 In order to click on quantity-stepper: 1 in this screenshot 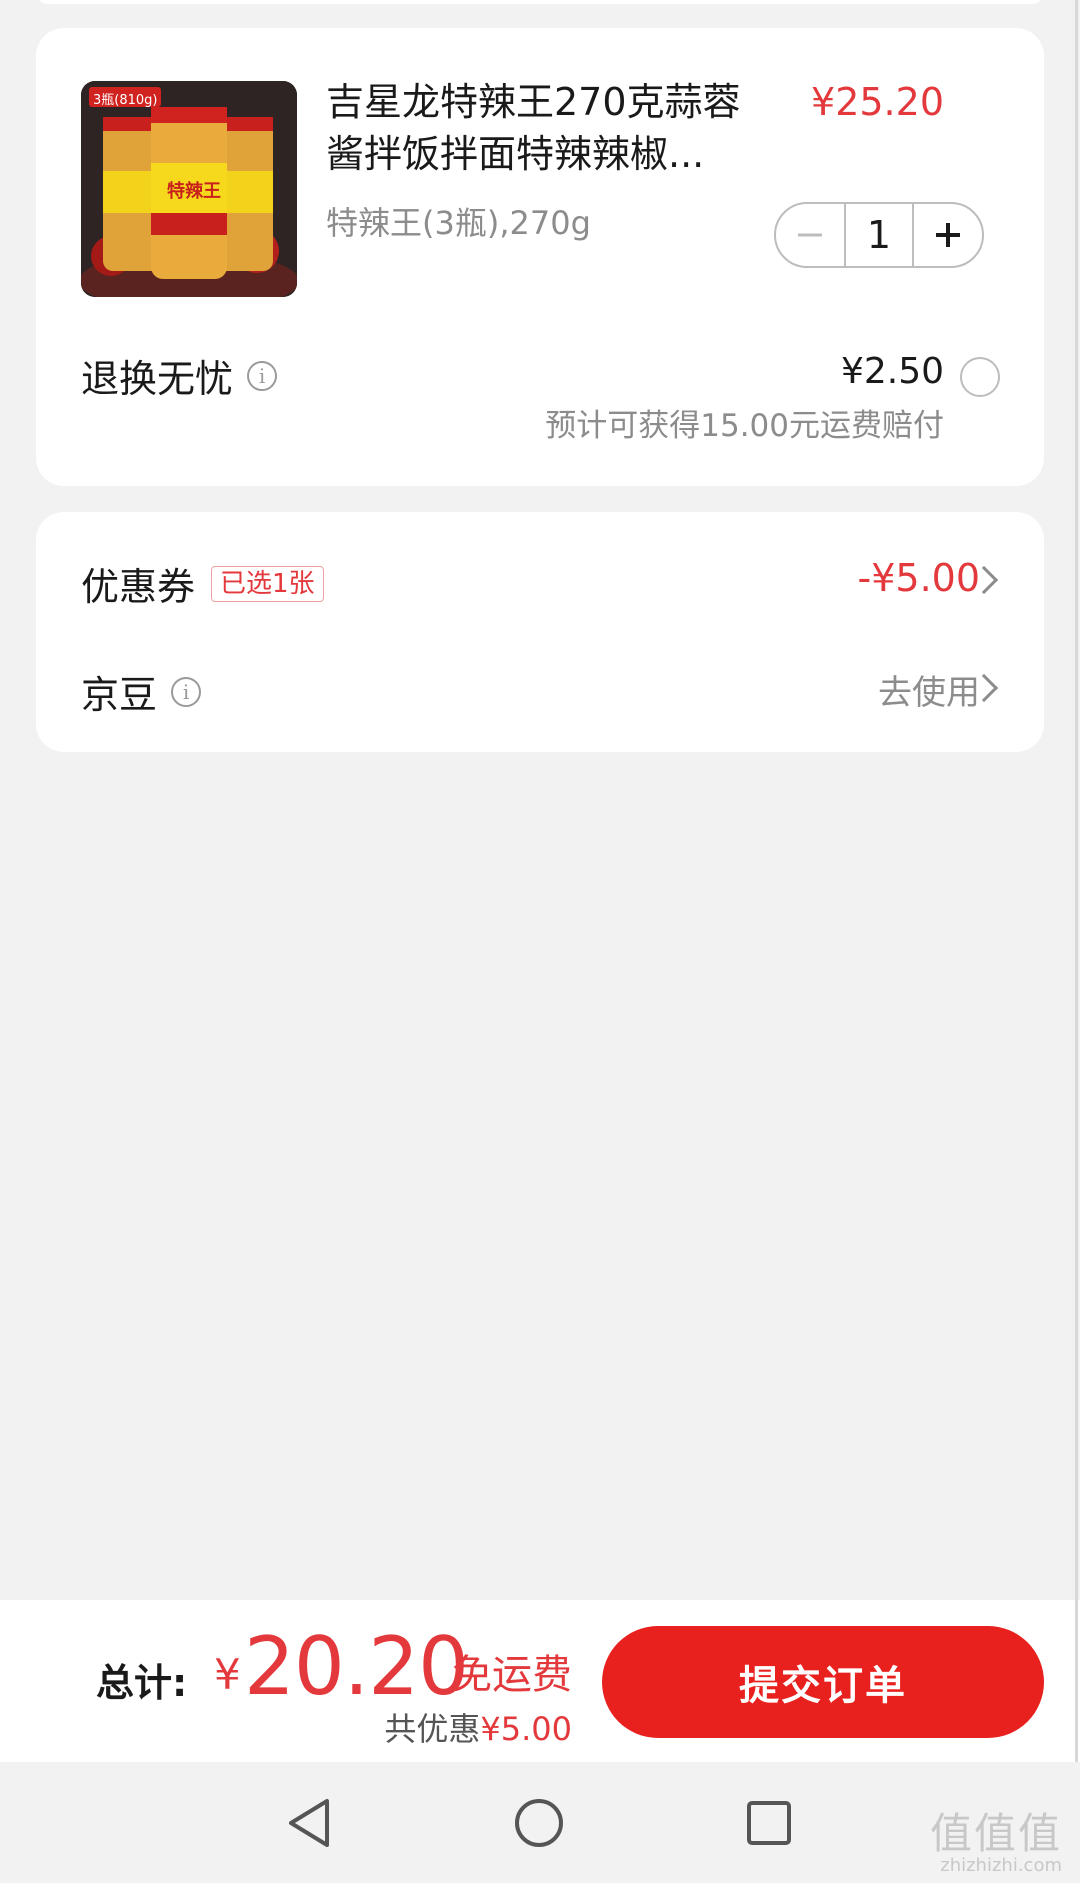, I will do `click(879, 235)`.